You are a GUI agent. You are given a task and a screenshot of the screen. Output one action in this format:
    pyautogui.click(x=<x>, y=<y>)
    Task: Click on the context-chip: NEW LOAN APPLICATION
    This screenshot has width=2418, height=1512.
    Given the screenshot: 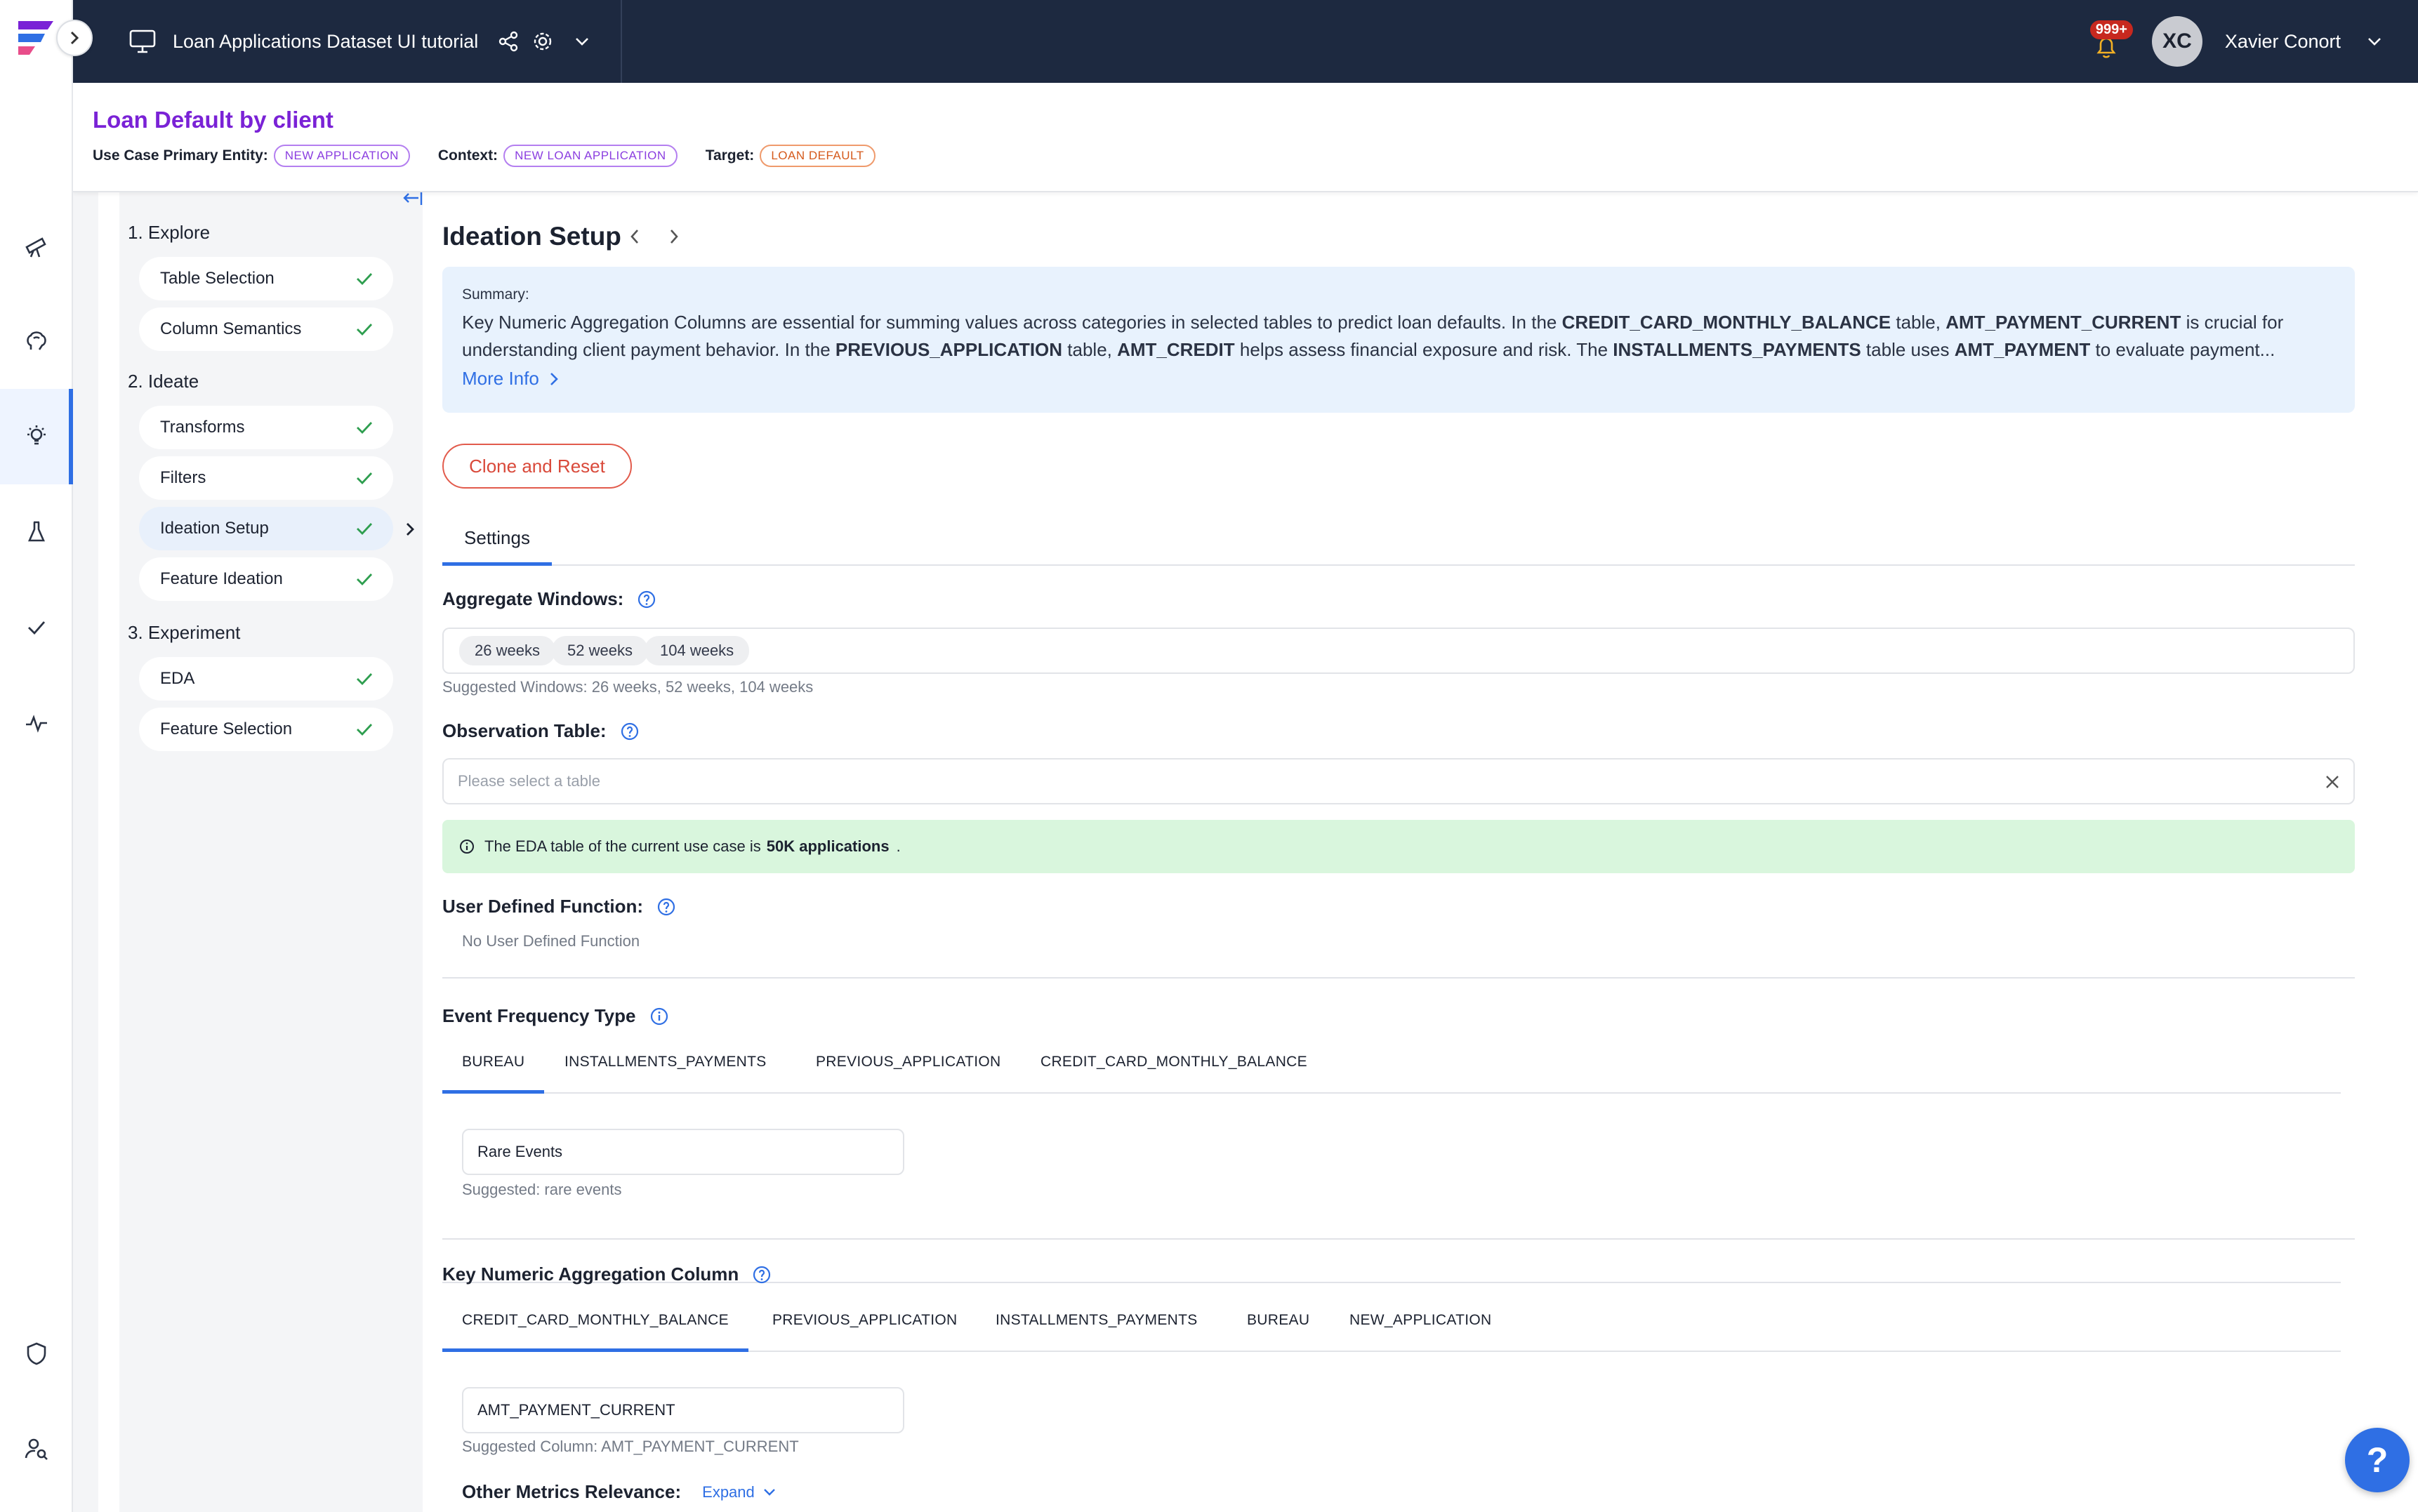 What is the action you would take?
    pyautogui.click(x=590, y=156)
    